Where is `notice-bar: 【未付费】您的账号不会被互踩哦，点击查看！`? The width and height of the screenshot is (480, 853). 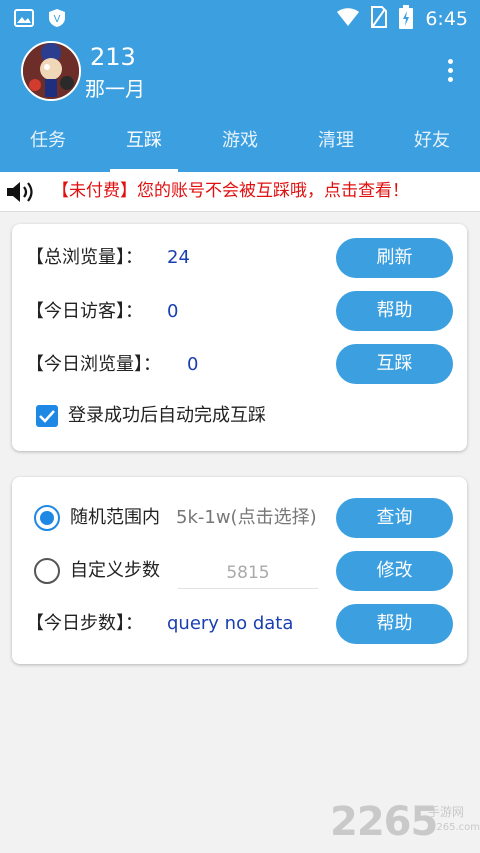 notice-bar: 【未付费】您的账号不会被互踩哦，点击查看！ is located at coordinates (240, 192).